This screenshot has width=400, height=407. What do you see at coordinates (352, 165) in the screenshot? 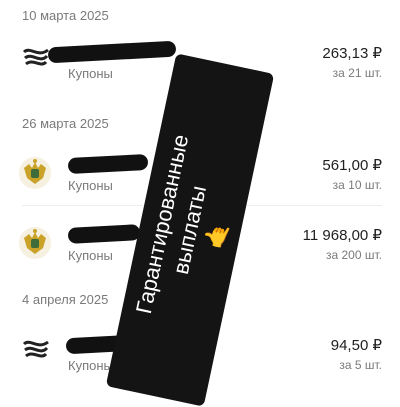
I see `amount-value: 561,00 ₽` at bounding box center [352, 165].